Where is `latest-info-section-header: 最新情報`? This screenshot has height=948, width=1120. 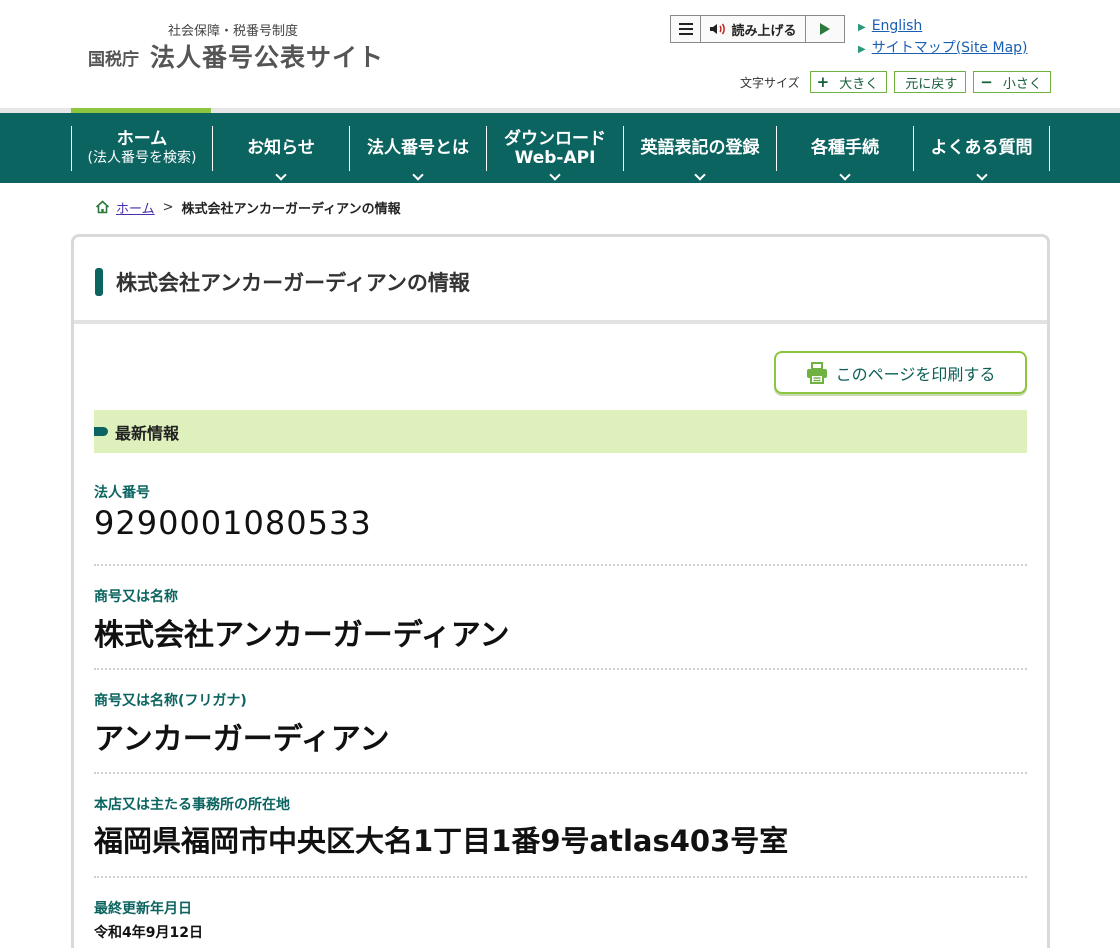 latest-info-section-header: 最新情報 is located at coordinates (560, 431).